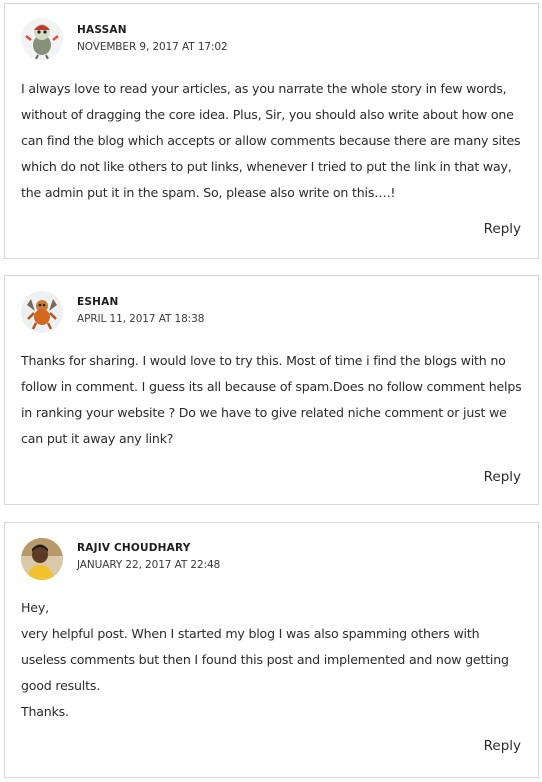 This screenshot has width=542, height=782. I want to click on user-photo-icon, so click(42, 559).